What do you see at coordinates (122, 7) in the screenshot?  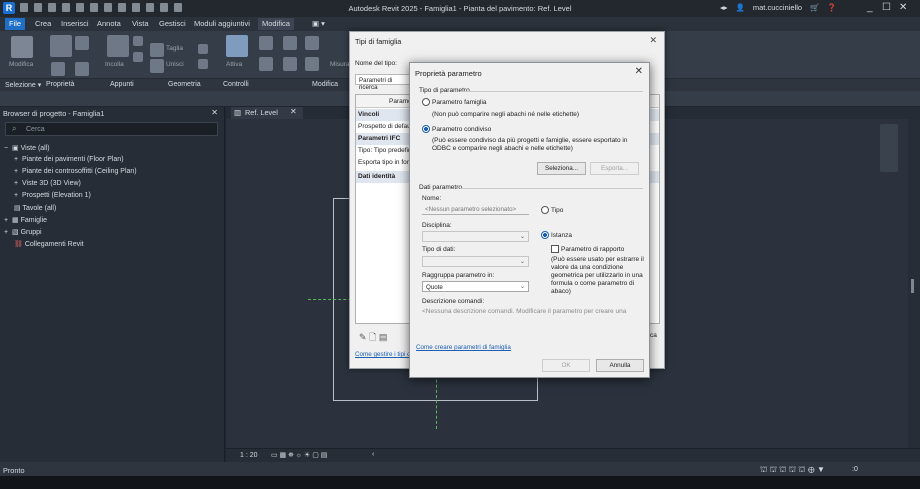 I see `text-icon` at bounding box center [122, 7].